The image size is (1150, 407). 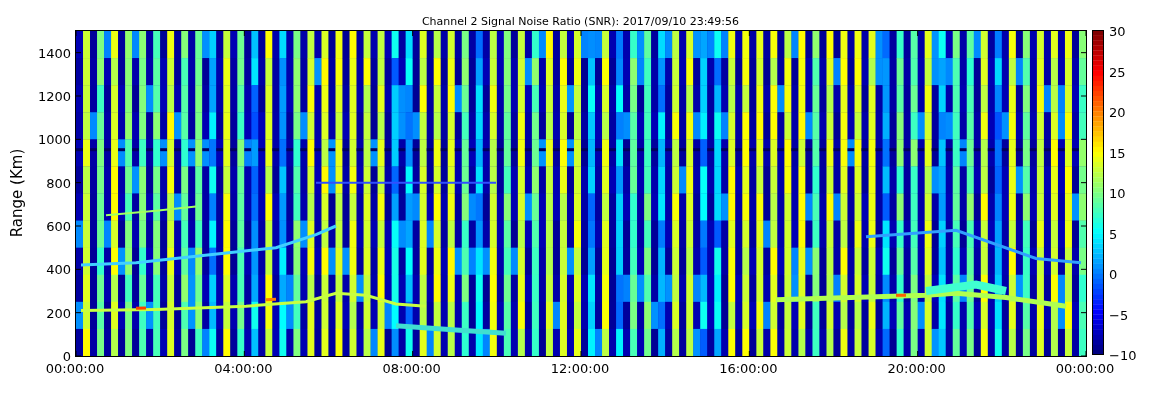 What do you see at coordinates (1117, 193) in the screenshot?
I see `colorbar-tick-label: 10` at bounding box center [1117, 193].